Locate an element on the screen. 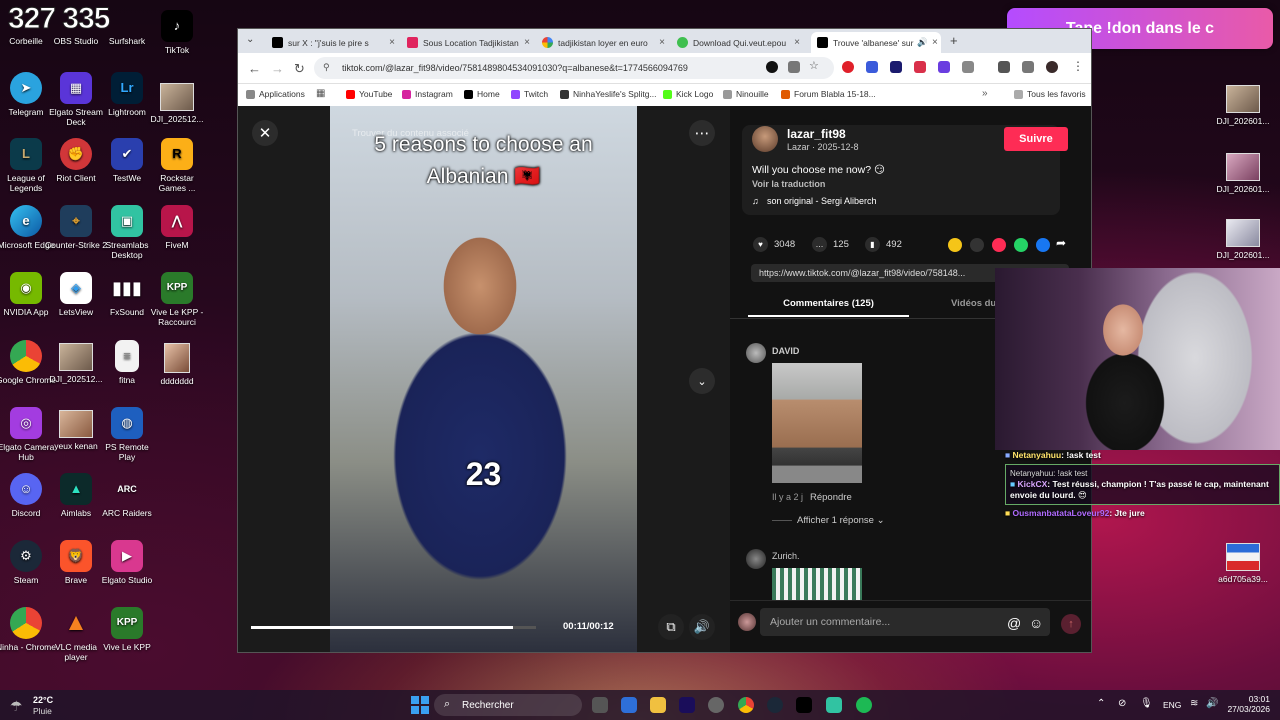  streamlabs-icon is located at coordinates (834, 705).